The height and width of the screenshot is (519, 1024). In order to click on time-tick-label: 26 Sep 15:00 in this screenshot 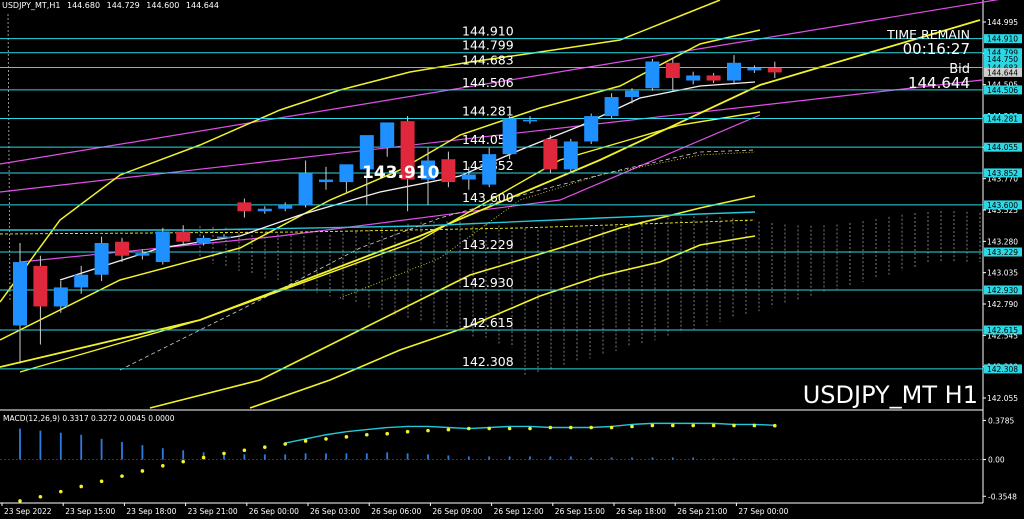, I will do `click(580, 511)`.